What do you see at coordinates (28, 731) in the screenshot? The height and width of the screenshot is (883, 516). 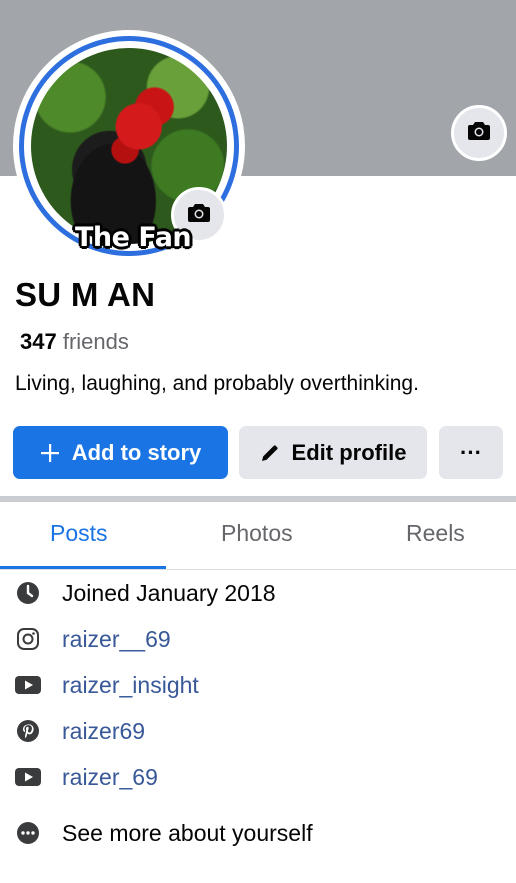 I see `pinterest-icon` at bounding box center [28, 731].